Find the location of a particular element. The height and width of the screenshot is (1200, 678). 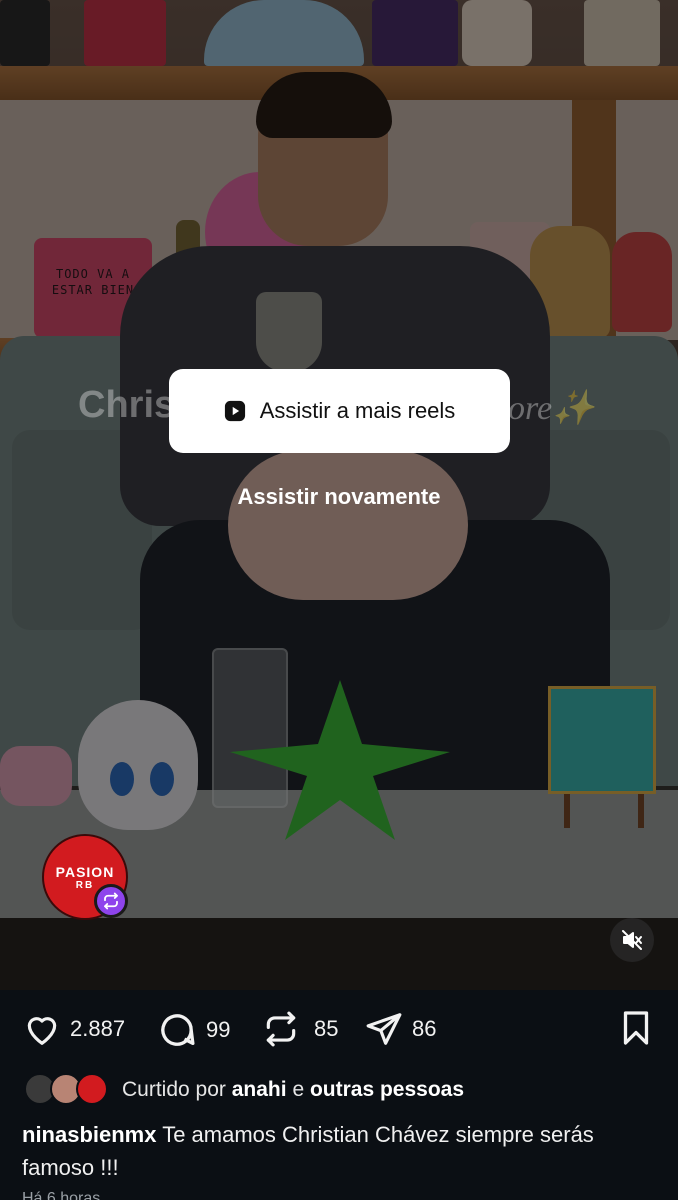

video-caption-text: Chris is located at coordinates (127, 405).